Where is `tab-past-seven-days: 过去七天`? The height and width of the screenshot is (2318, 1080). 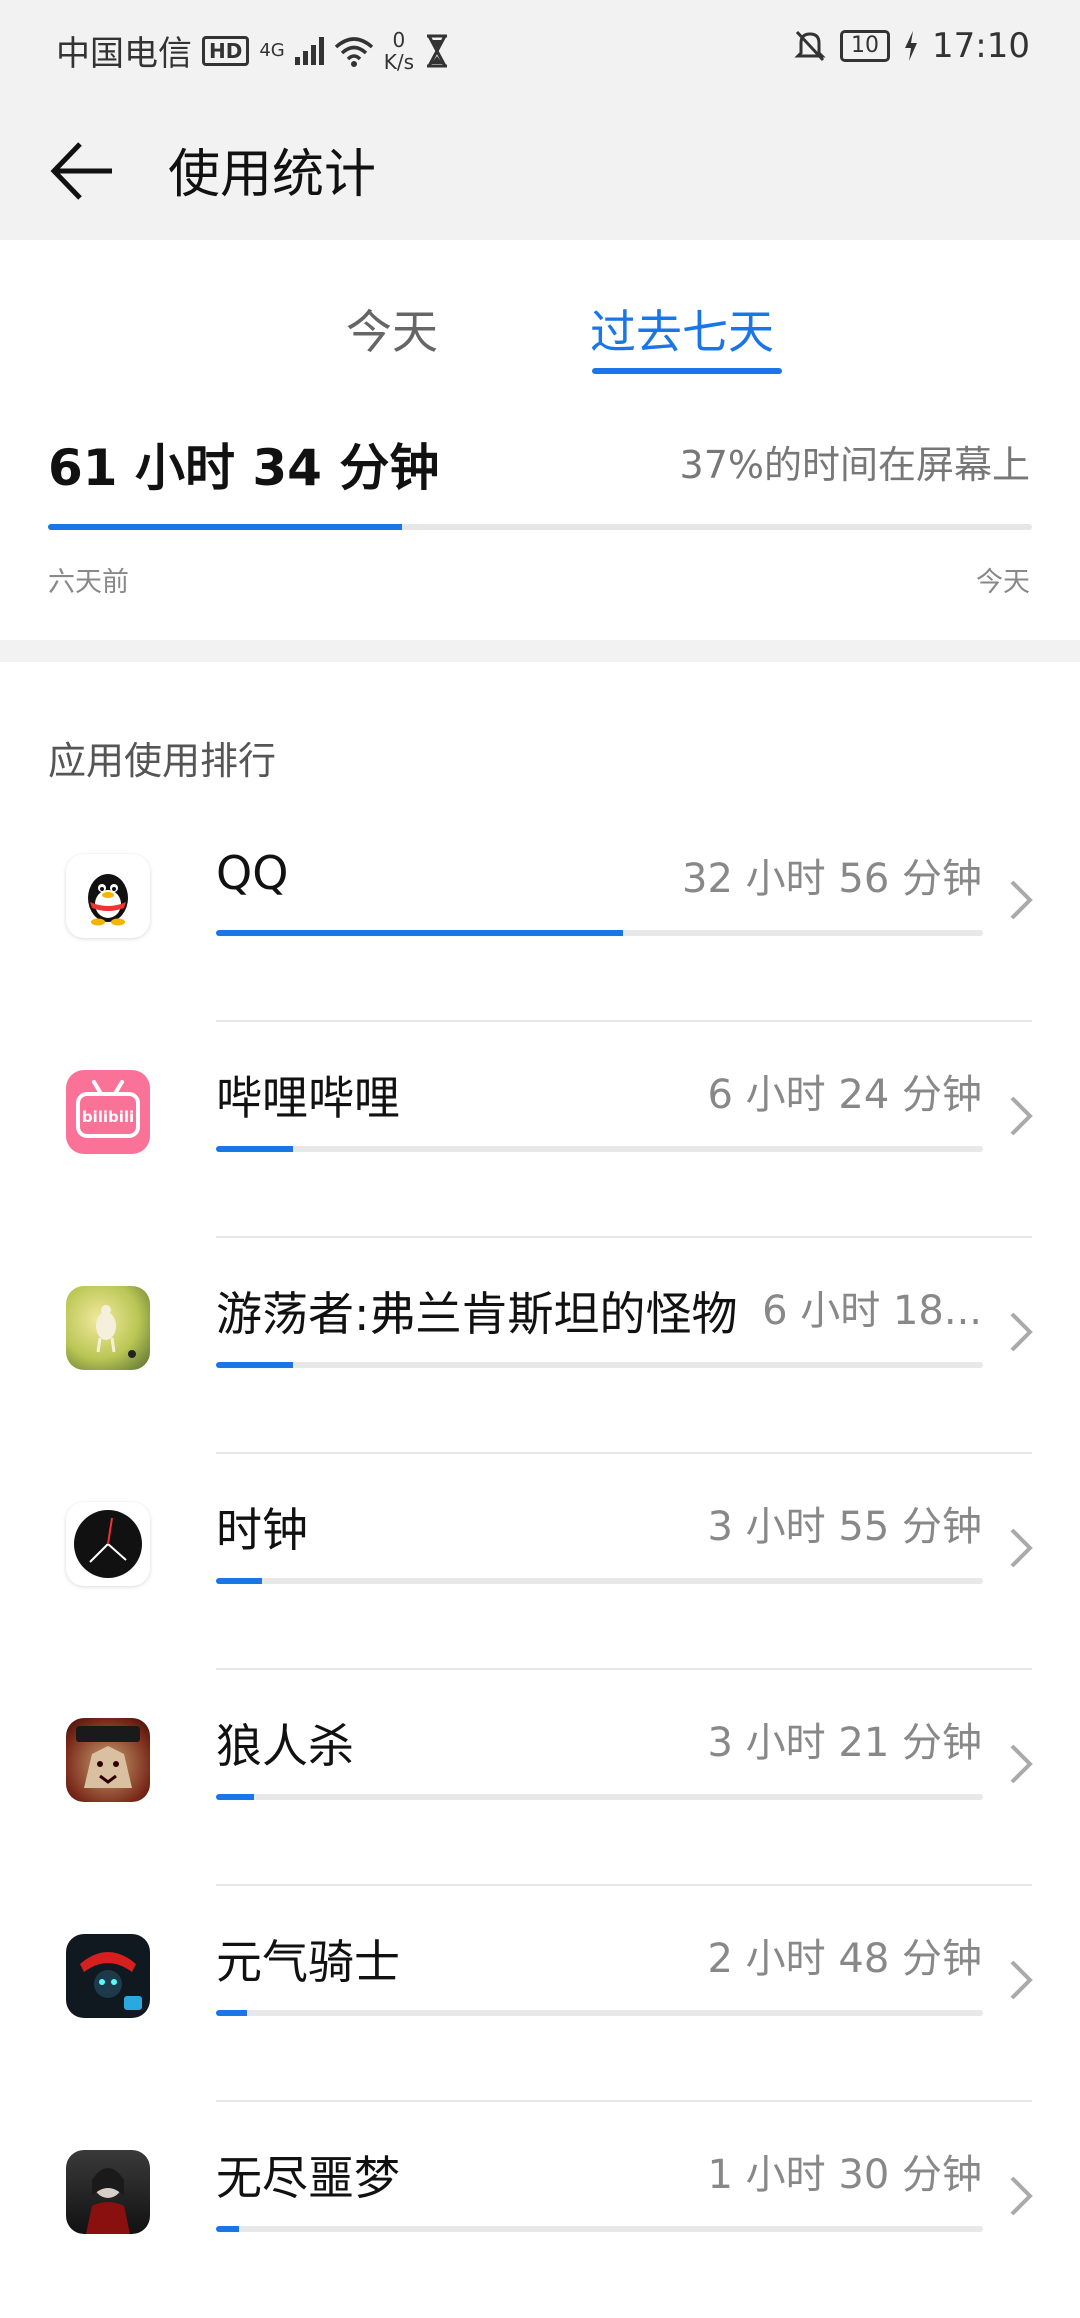 tab-past-seven-days: 过去七天 is located at coordinates (682, 329).